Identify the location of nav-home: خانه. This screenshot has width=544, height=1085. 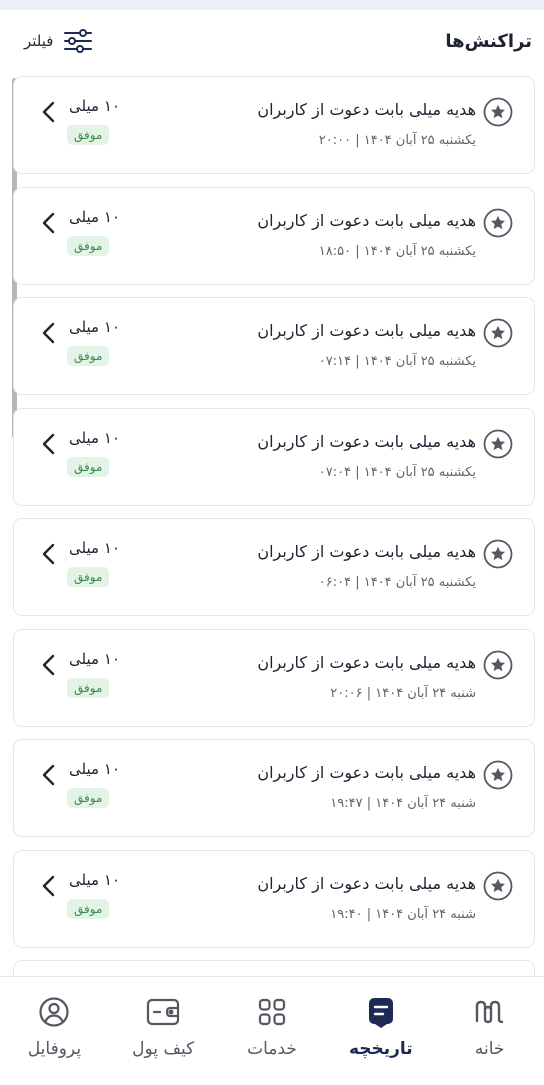
(490, 1027).